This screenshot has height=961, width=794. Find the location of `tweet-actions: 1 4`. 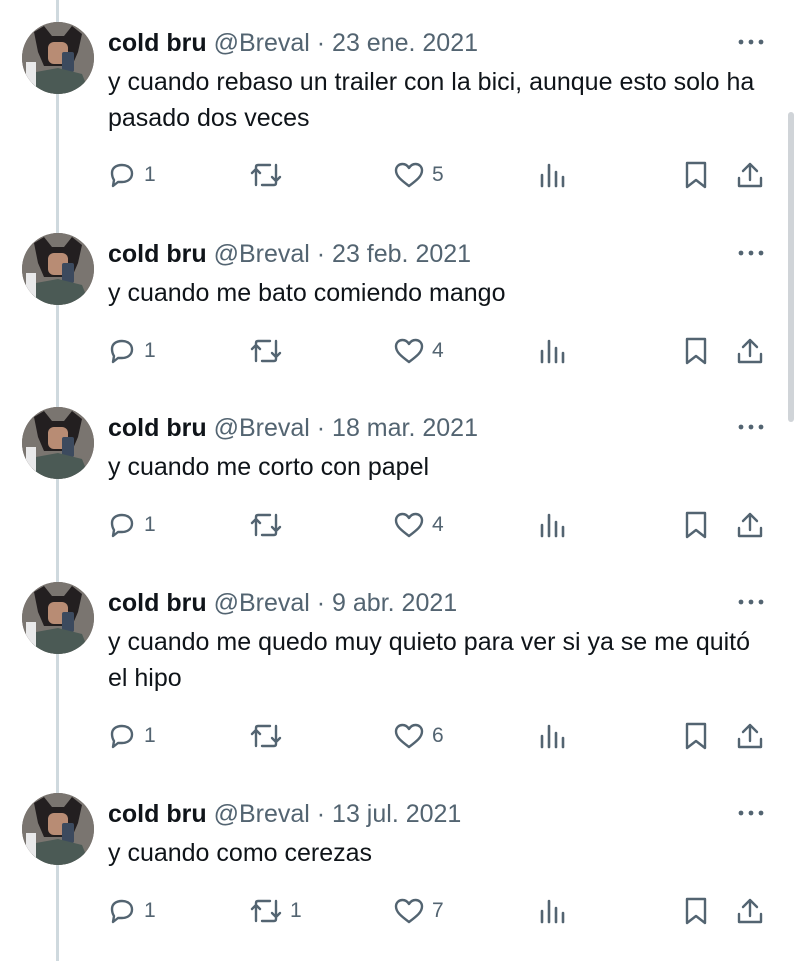

tweet-actions: 1 4 is located at coordinates (397, 351).